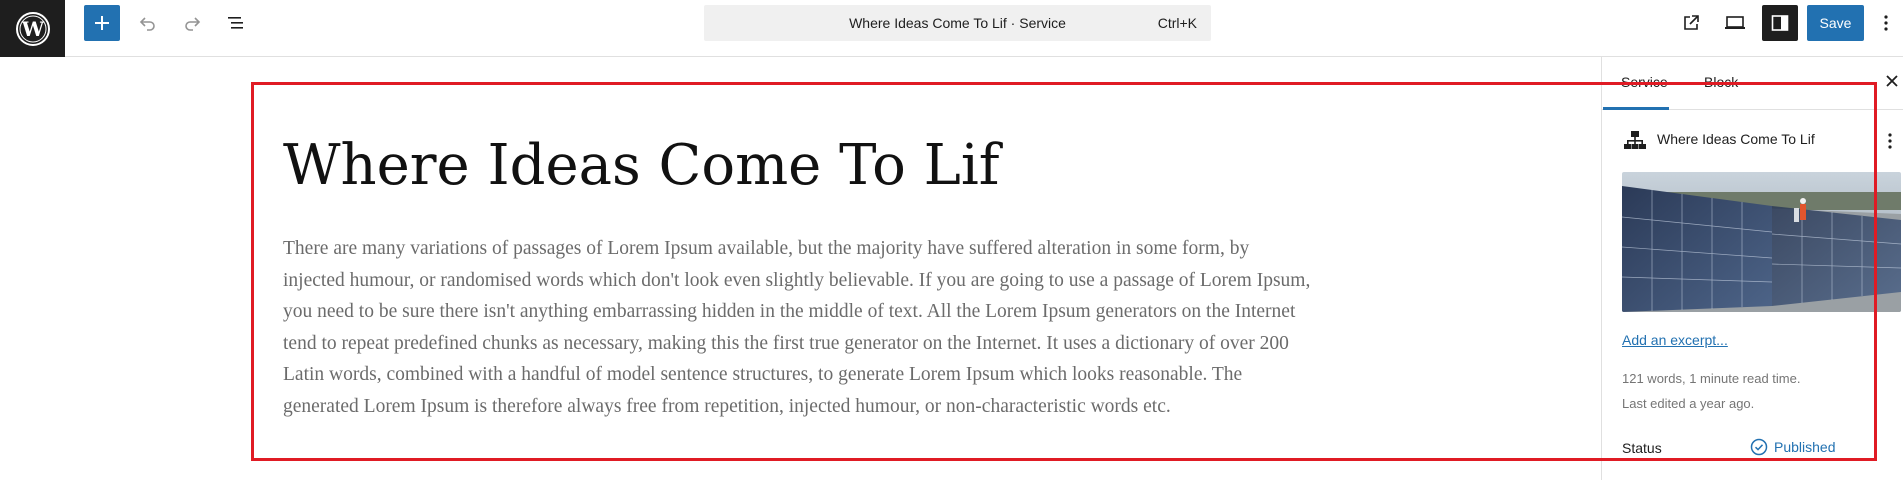 The image size is (1903, 480). What do you see at coordinates (1721, 83) in the screenshot?
I see `tab-block: Block` at bounding box center [1721, 83].